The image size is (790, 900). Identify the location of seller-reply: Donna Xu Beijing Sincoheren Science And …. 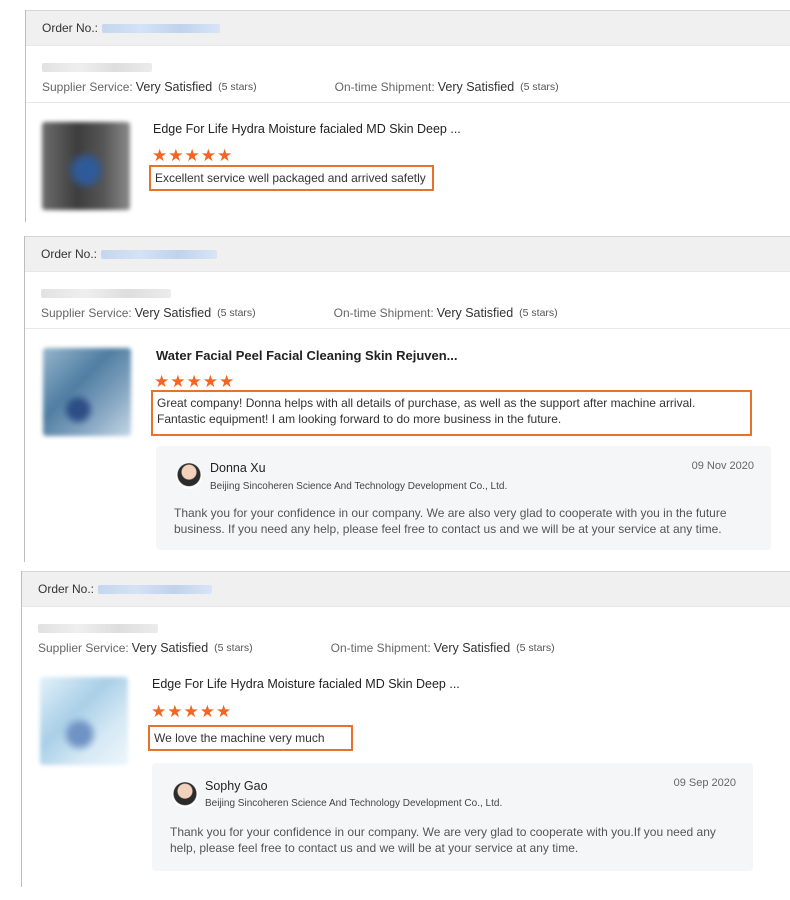
(463, 498).